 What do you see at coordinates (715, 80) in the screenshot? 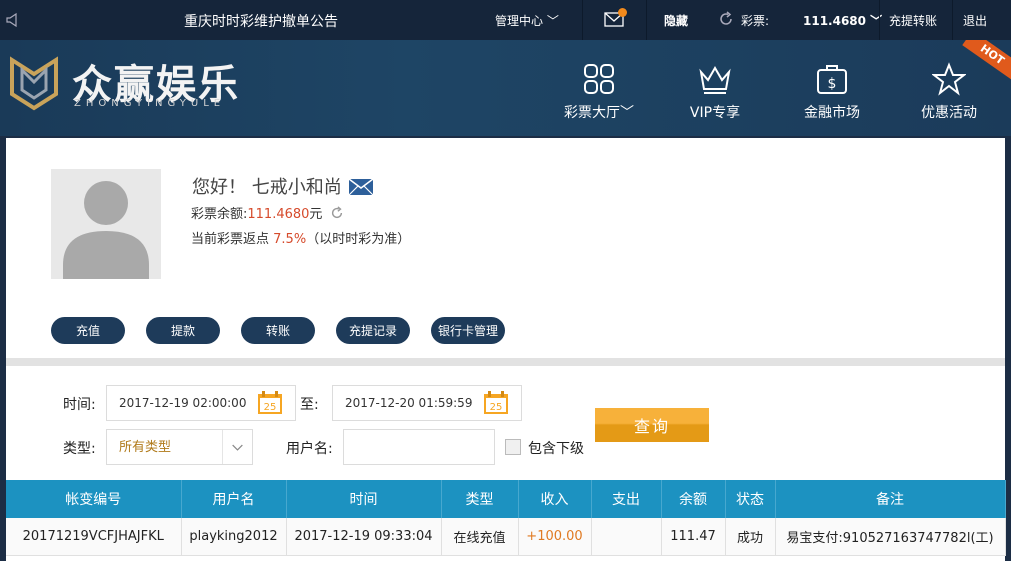
I see `crown-icon` at bounding box center [715, 80].